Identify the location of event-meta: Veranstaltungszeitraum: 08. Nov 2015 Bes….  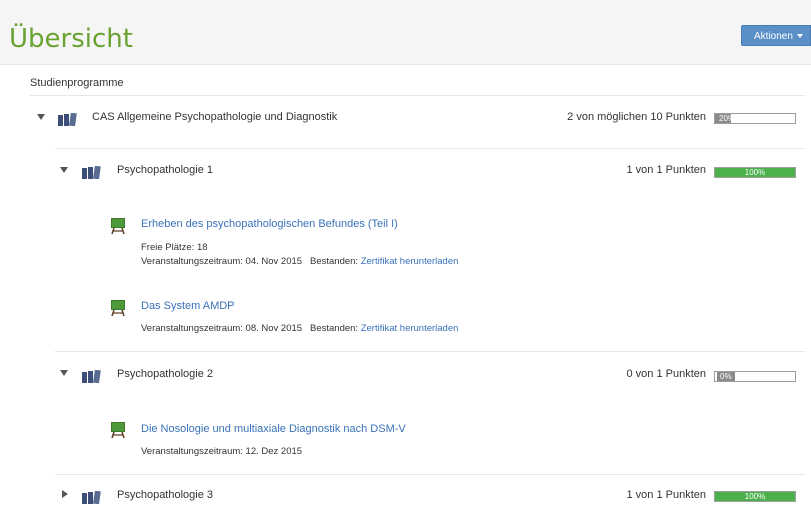
(299, 328).